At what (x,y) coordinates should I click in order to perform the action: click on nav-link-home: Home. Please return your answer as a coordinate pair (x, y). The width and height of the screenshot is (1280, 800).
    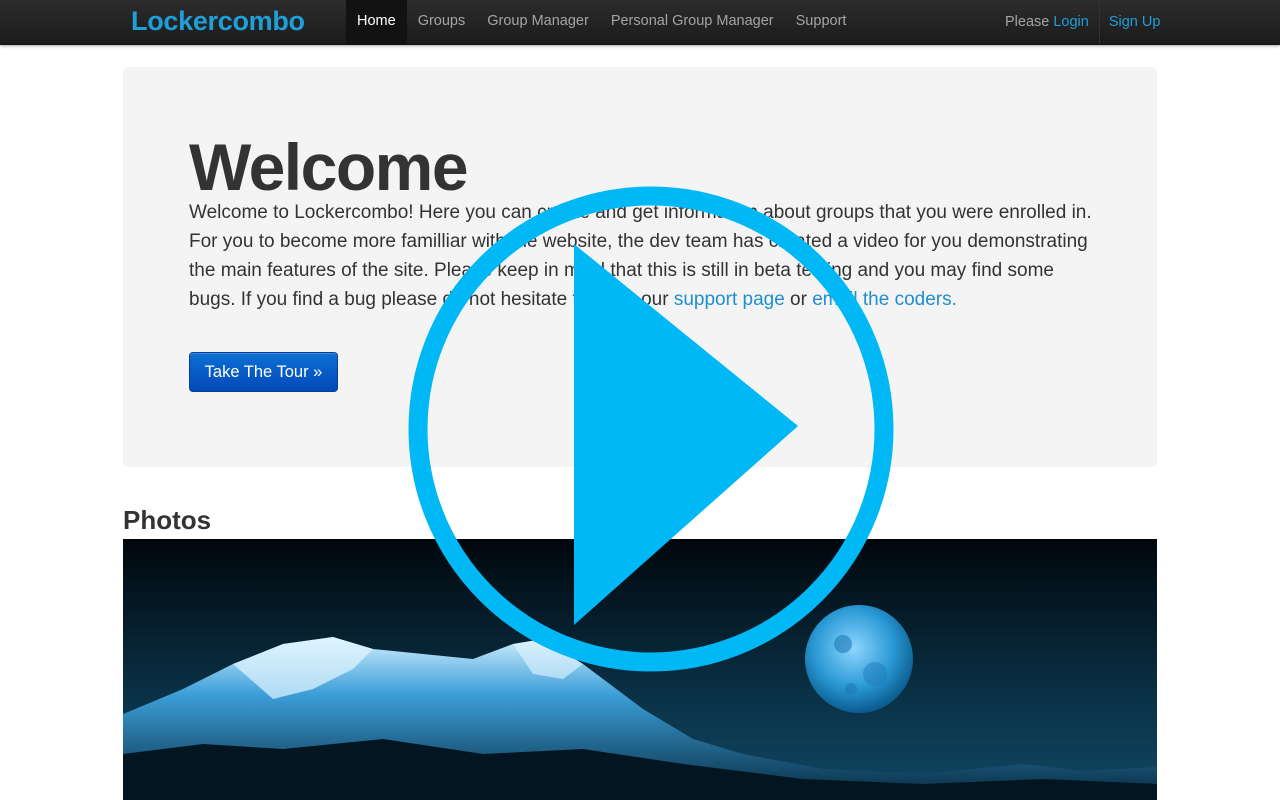
    Looking at the image, I should click on (376, 22).